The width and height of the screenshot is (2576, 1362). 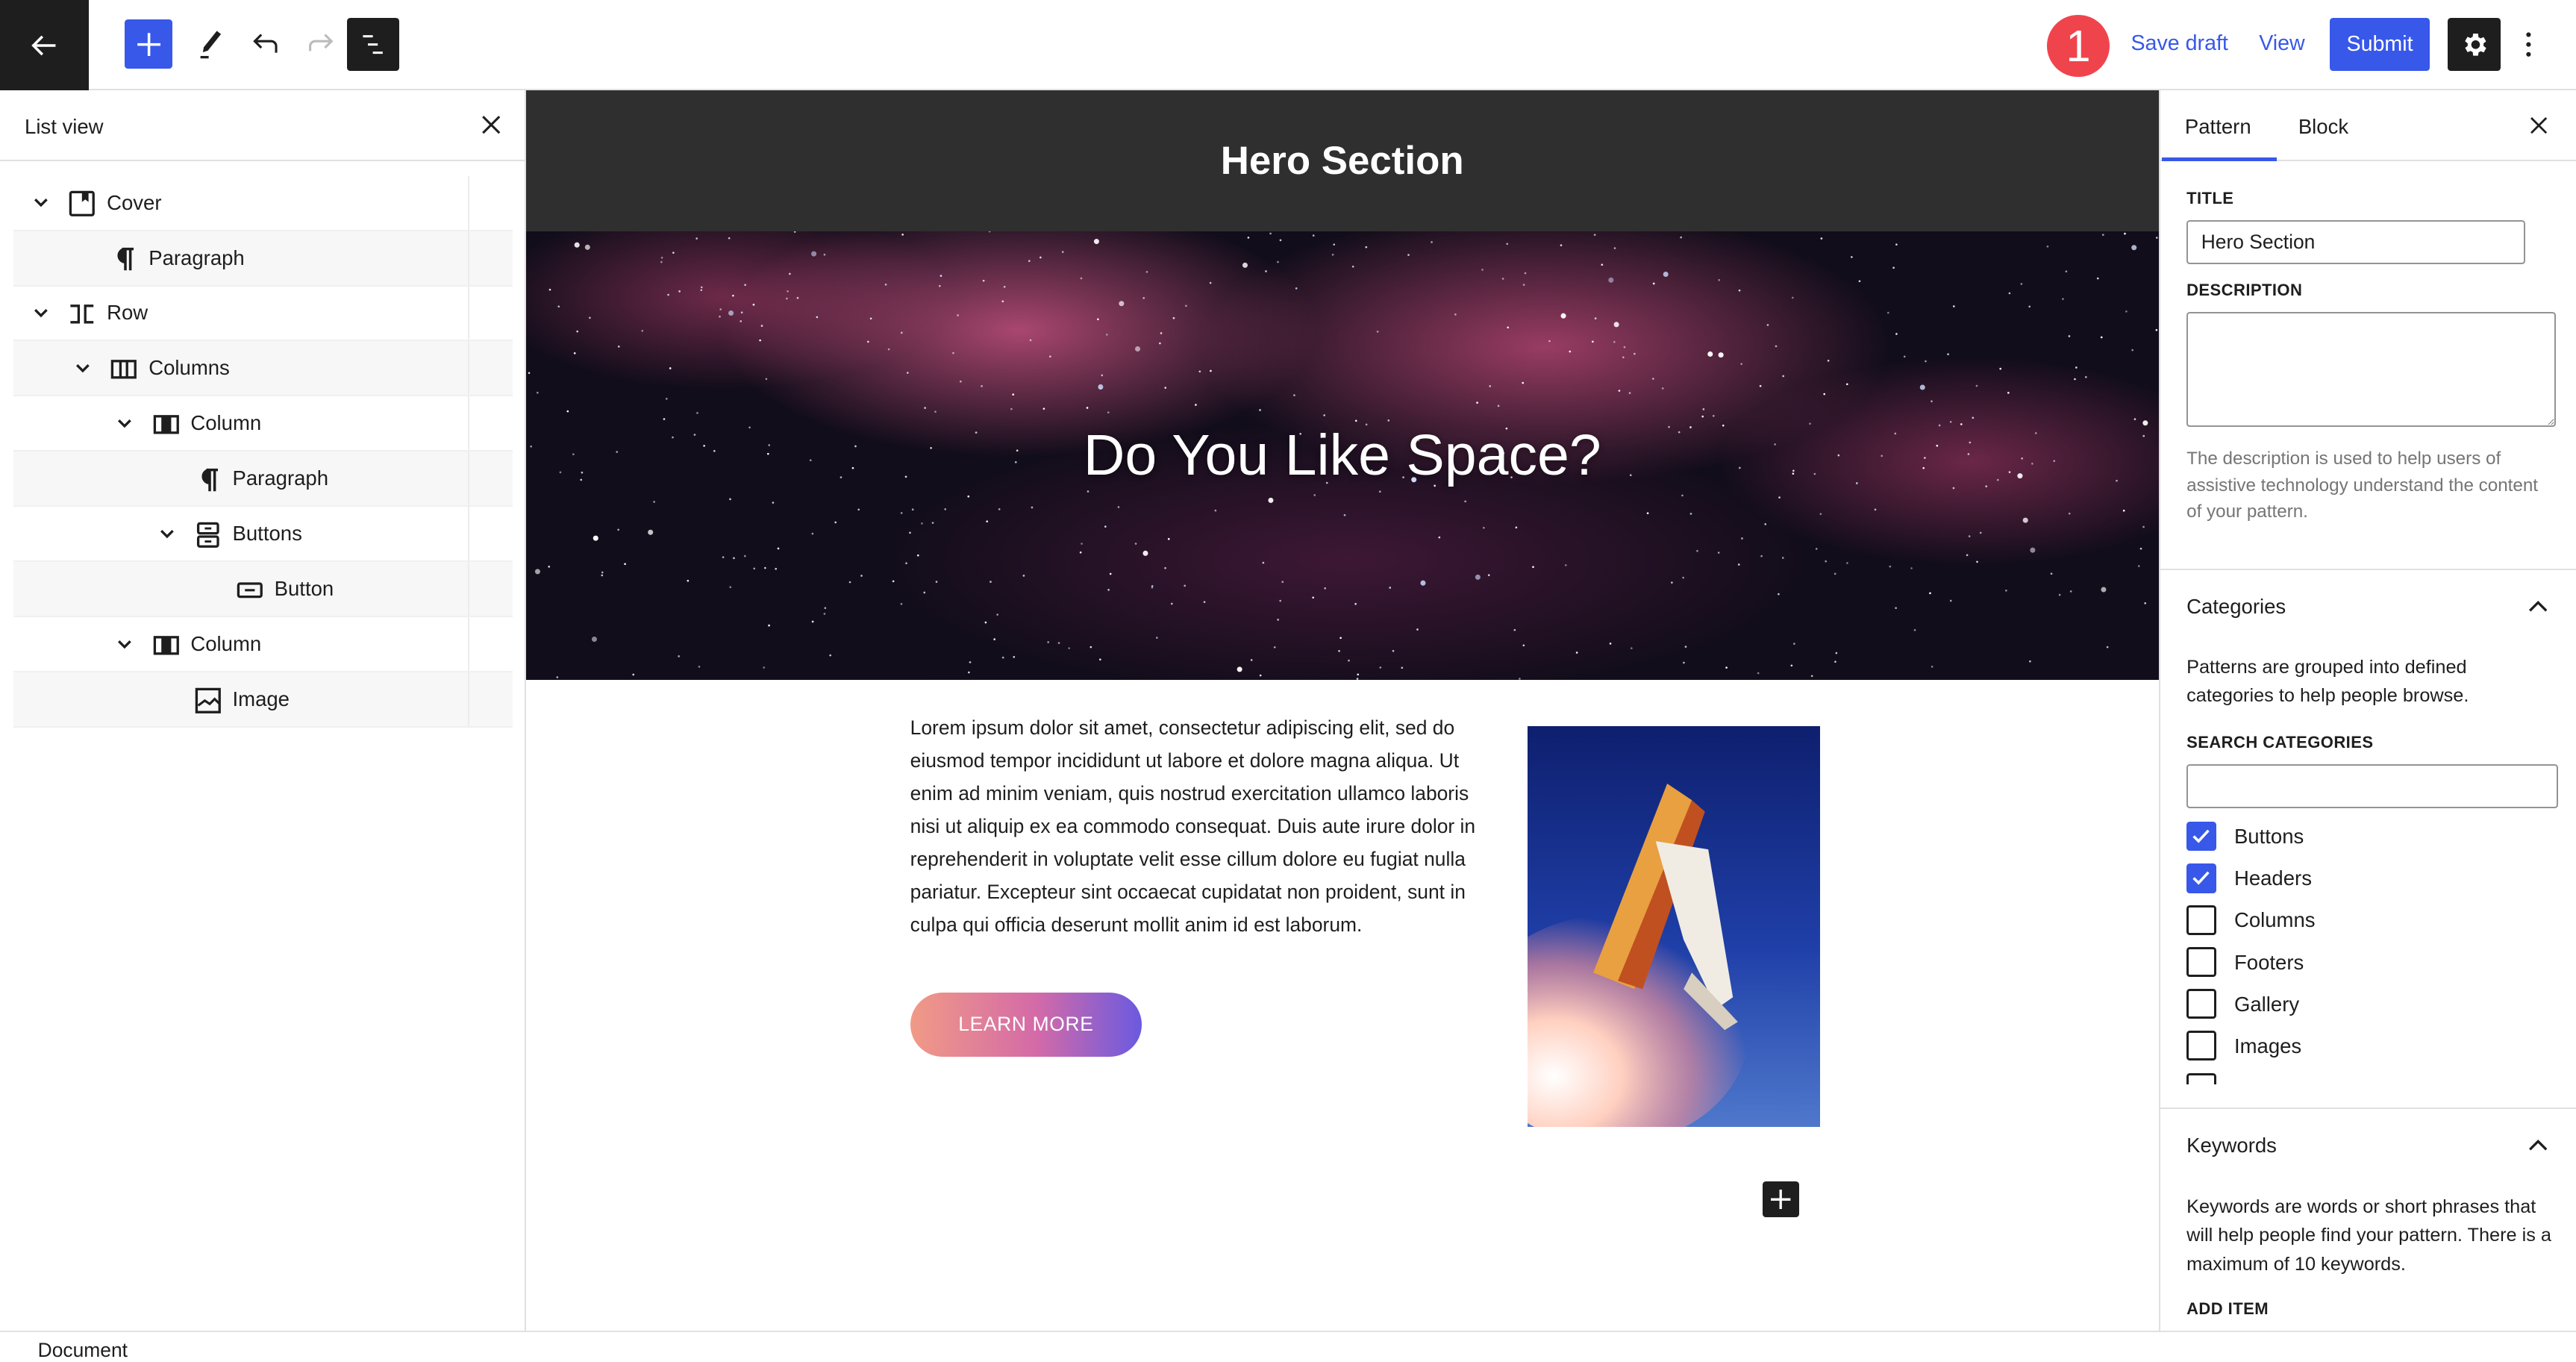 I want to click on description-label: DESCRIPTION, so click(x=2244, y=290).